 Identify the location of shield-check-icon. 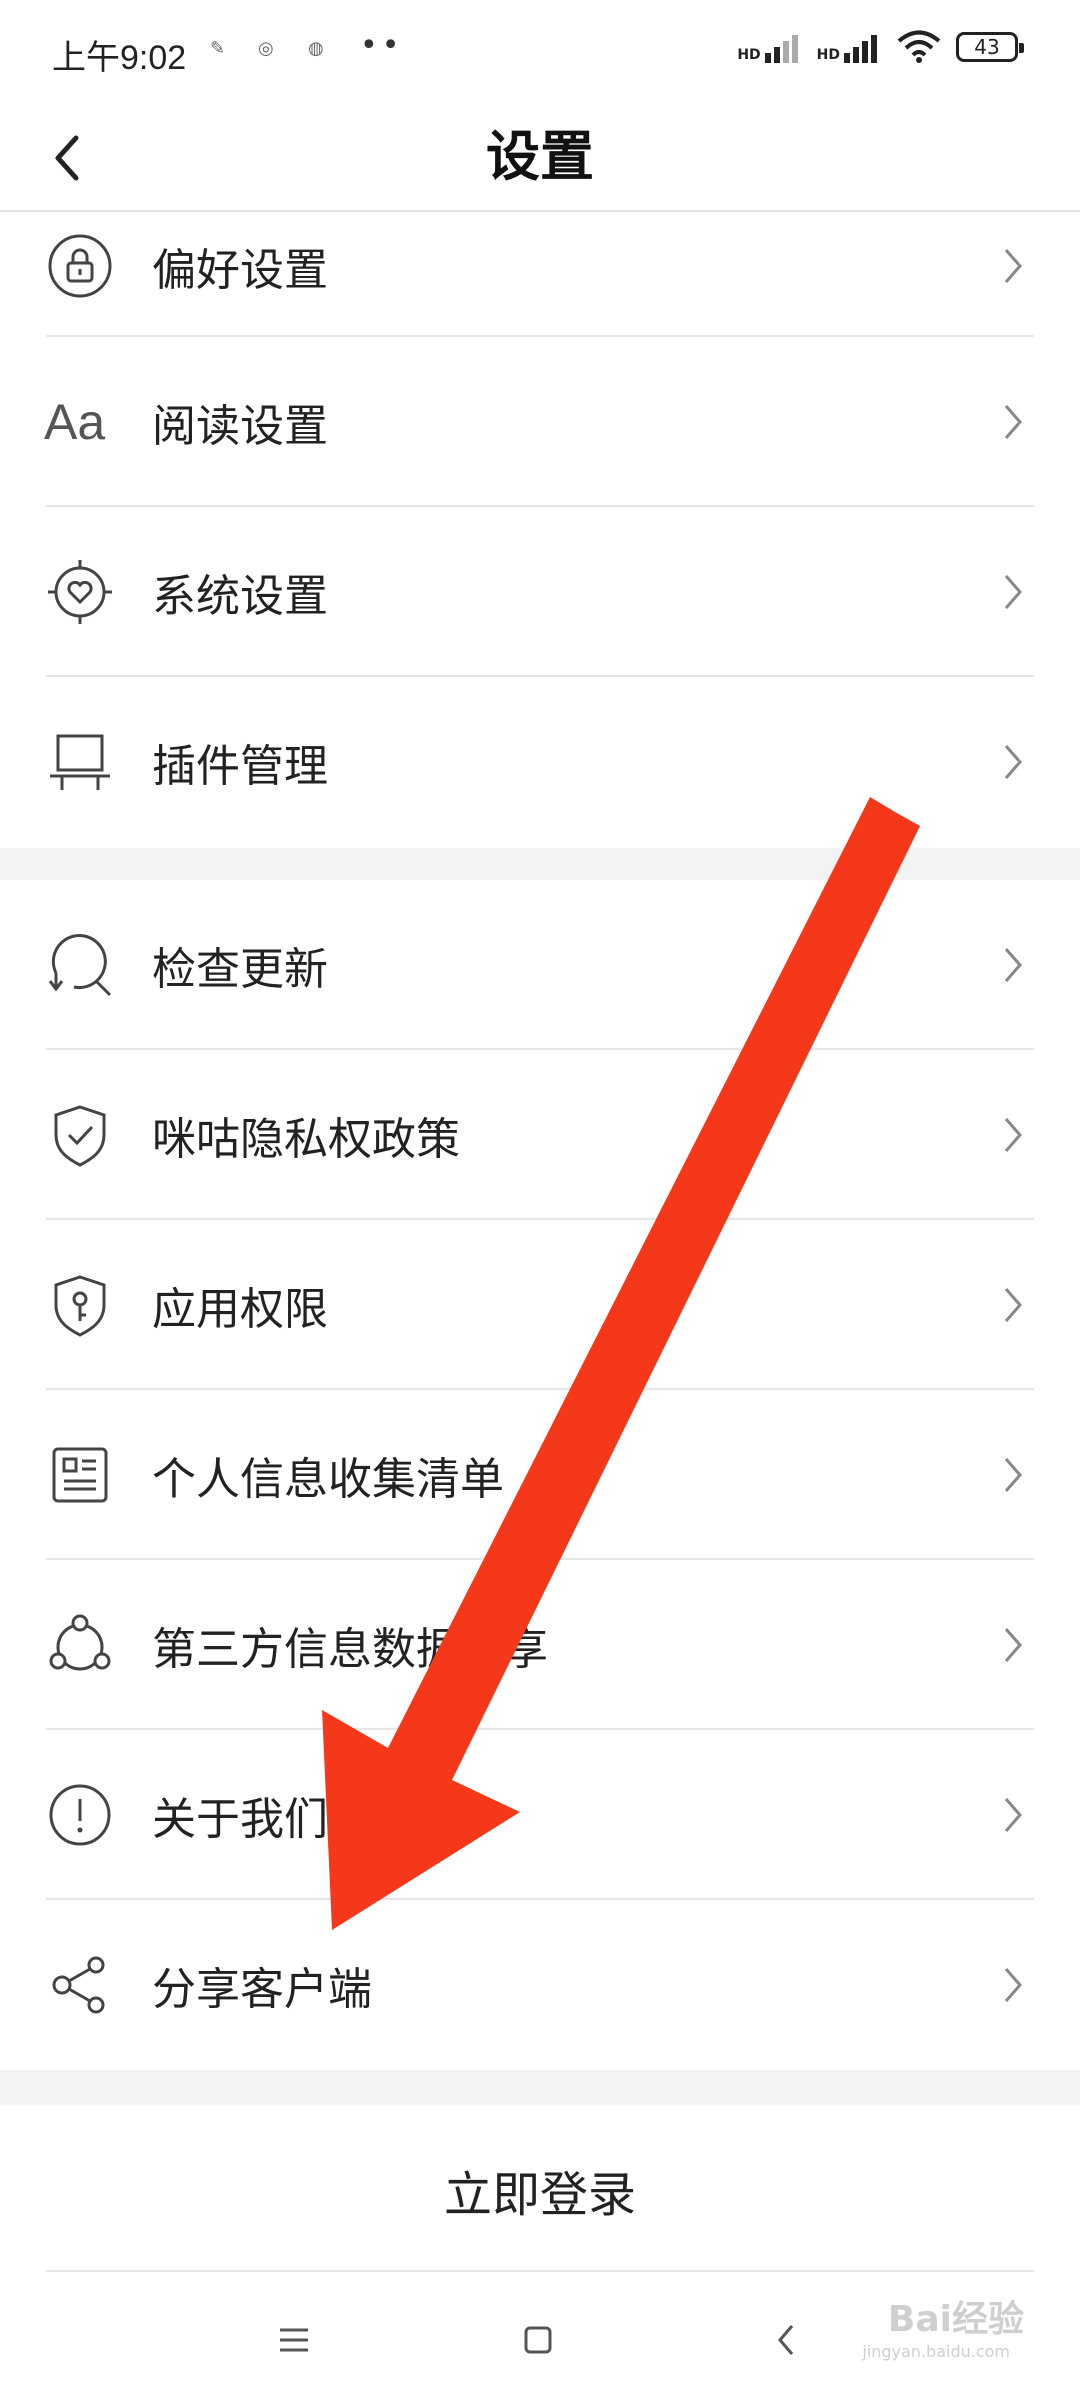
(80, 1136).